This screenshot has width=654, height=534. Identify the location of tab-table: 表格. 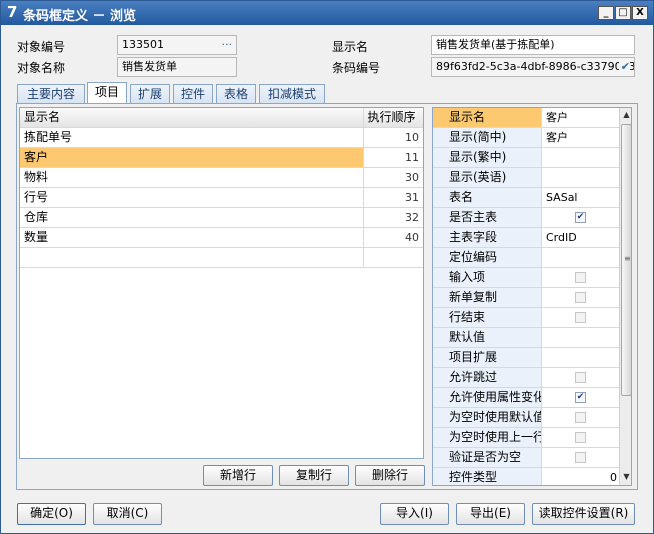
(236, 94).